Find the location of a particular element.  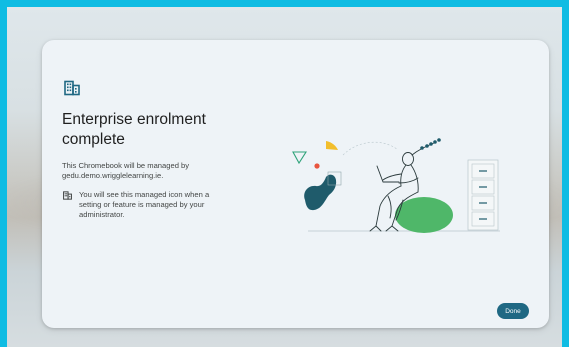

notice-line-3: administrator. is located at coordinates (102, 214).